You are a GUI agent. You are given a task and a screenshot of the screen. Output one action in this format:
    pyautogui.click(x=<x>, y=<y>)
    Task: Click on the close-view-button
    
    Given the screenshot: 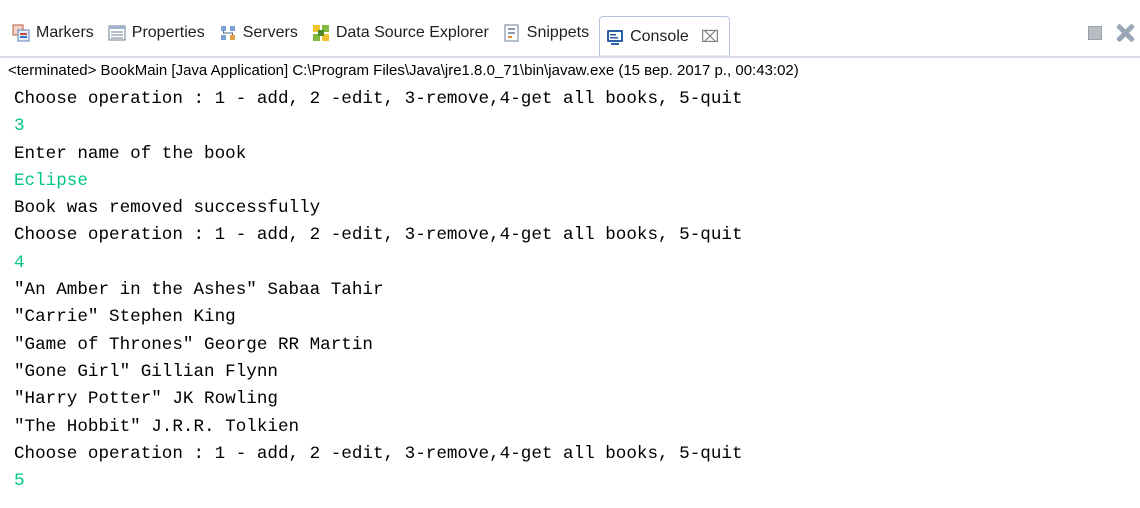 What is the action you would take?
    pyautogui.click(x=1125, y=33)
    